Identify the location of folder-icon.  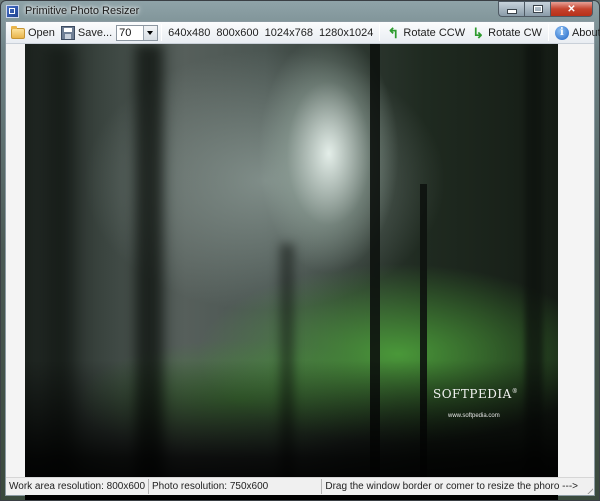
(18, 32).